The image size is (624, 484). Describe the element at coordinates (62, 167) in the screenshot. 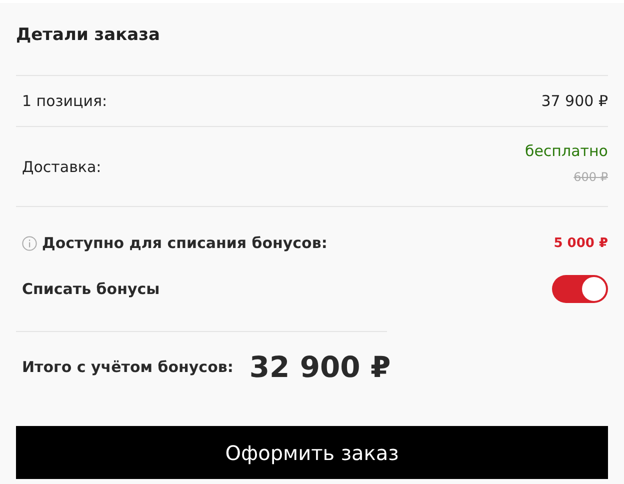

I see `delivery-label: Доставка:` at that location.